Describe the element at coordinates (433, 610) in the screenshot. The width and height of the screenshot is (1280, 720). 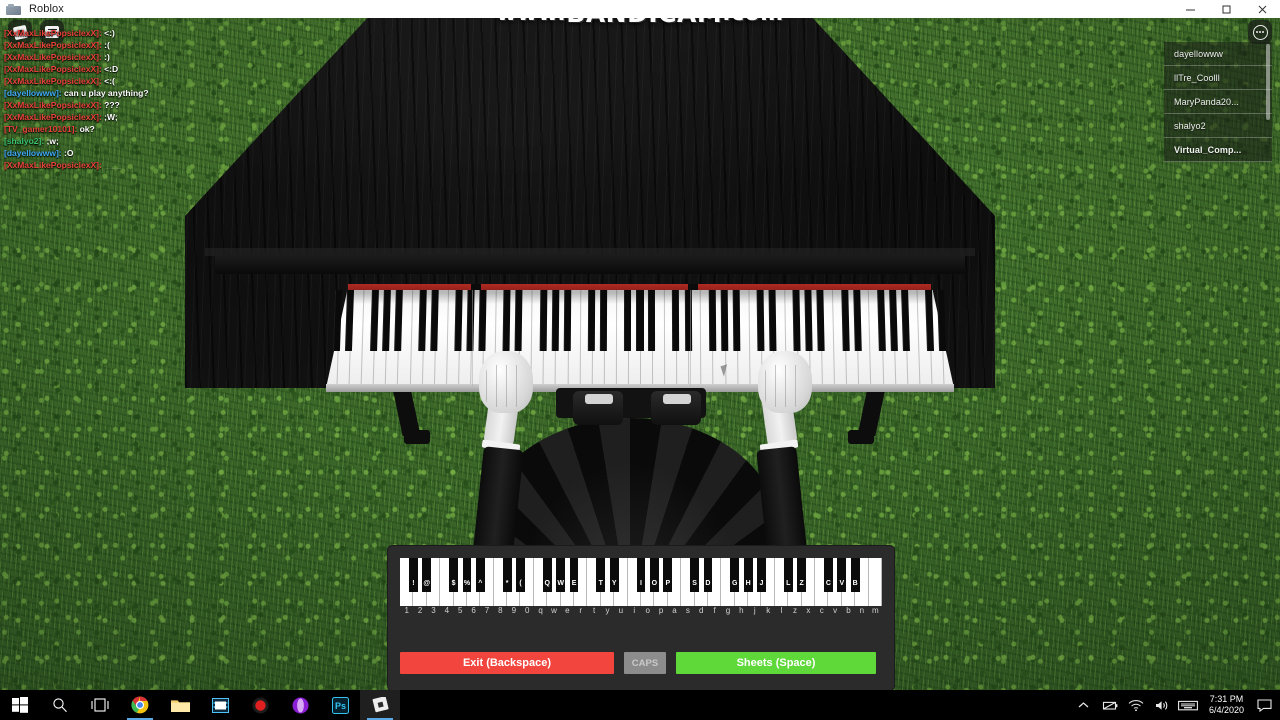
I see `overlay-white-key-label: 3` at that location.